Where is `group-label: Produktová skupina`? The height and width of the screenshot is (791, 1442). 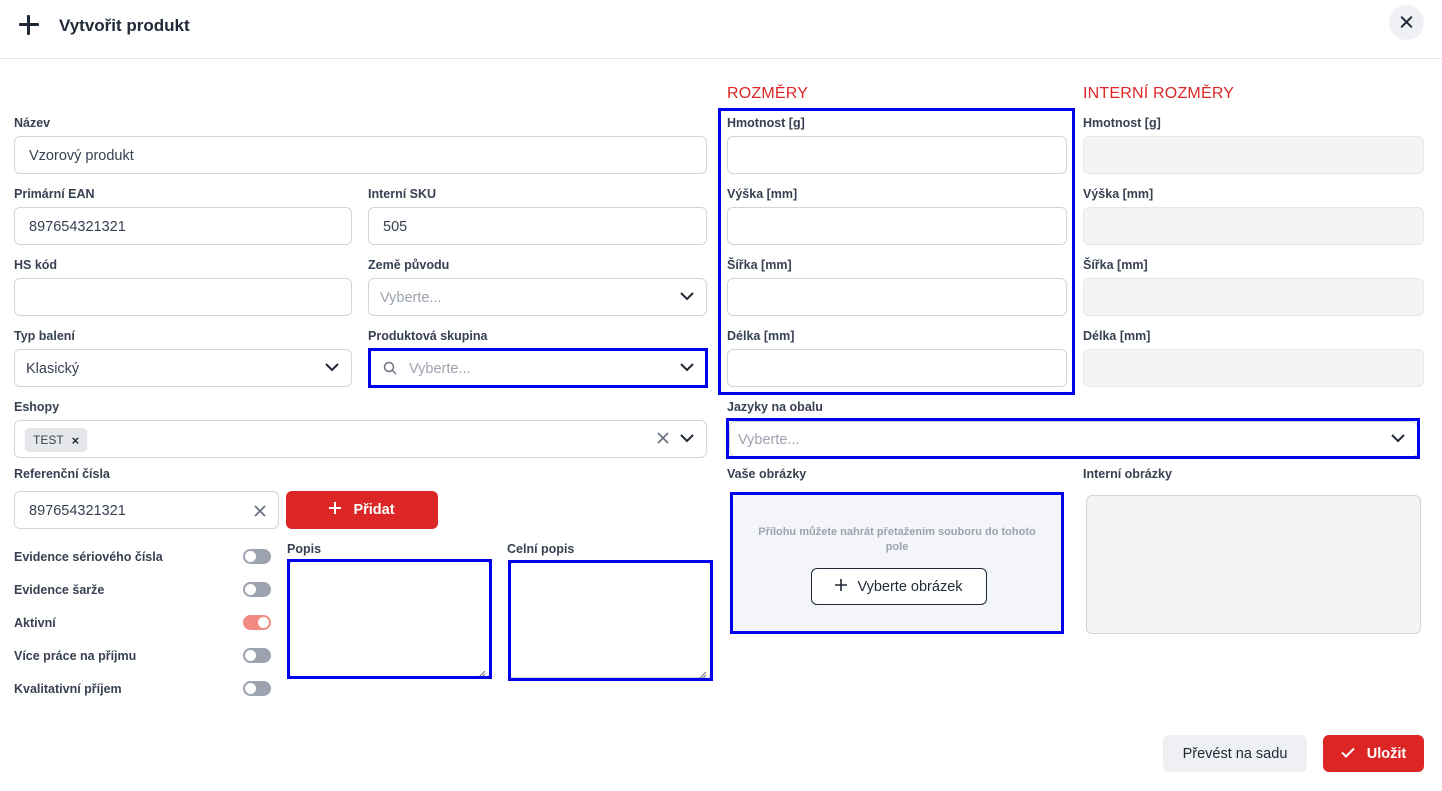 group-label: Produktová skupina is located at coordinates (428, 336).